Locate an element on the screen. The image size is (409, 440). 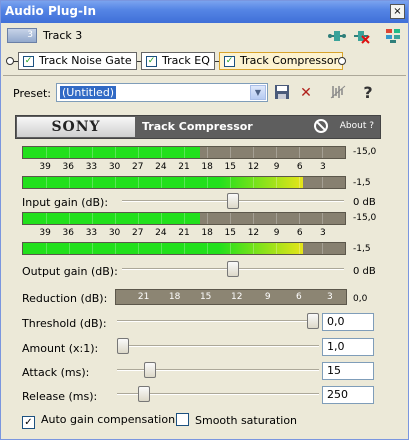
threshold-field: 0,0 is located at coordinates (348, 322).